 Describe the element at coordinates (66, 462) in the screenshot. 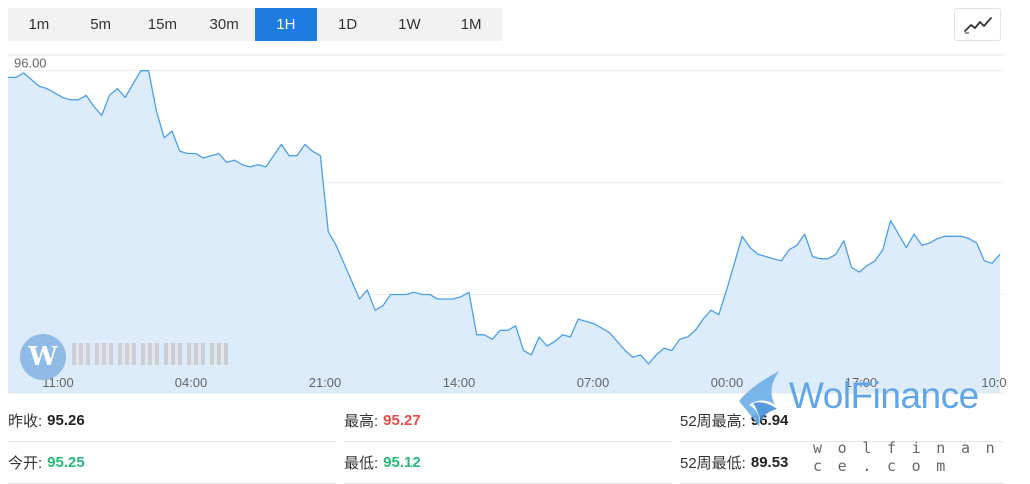

I see `open-value: 95.25` at that location.